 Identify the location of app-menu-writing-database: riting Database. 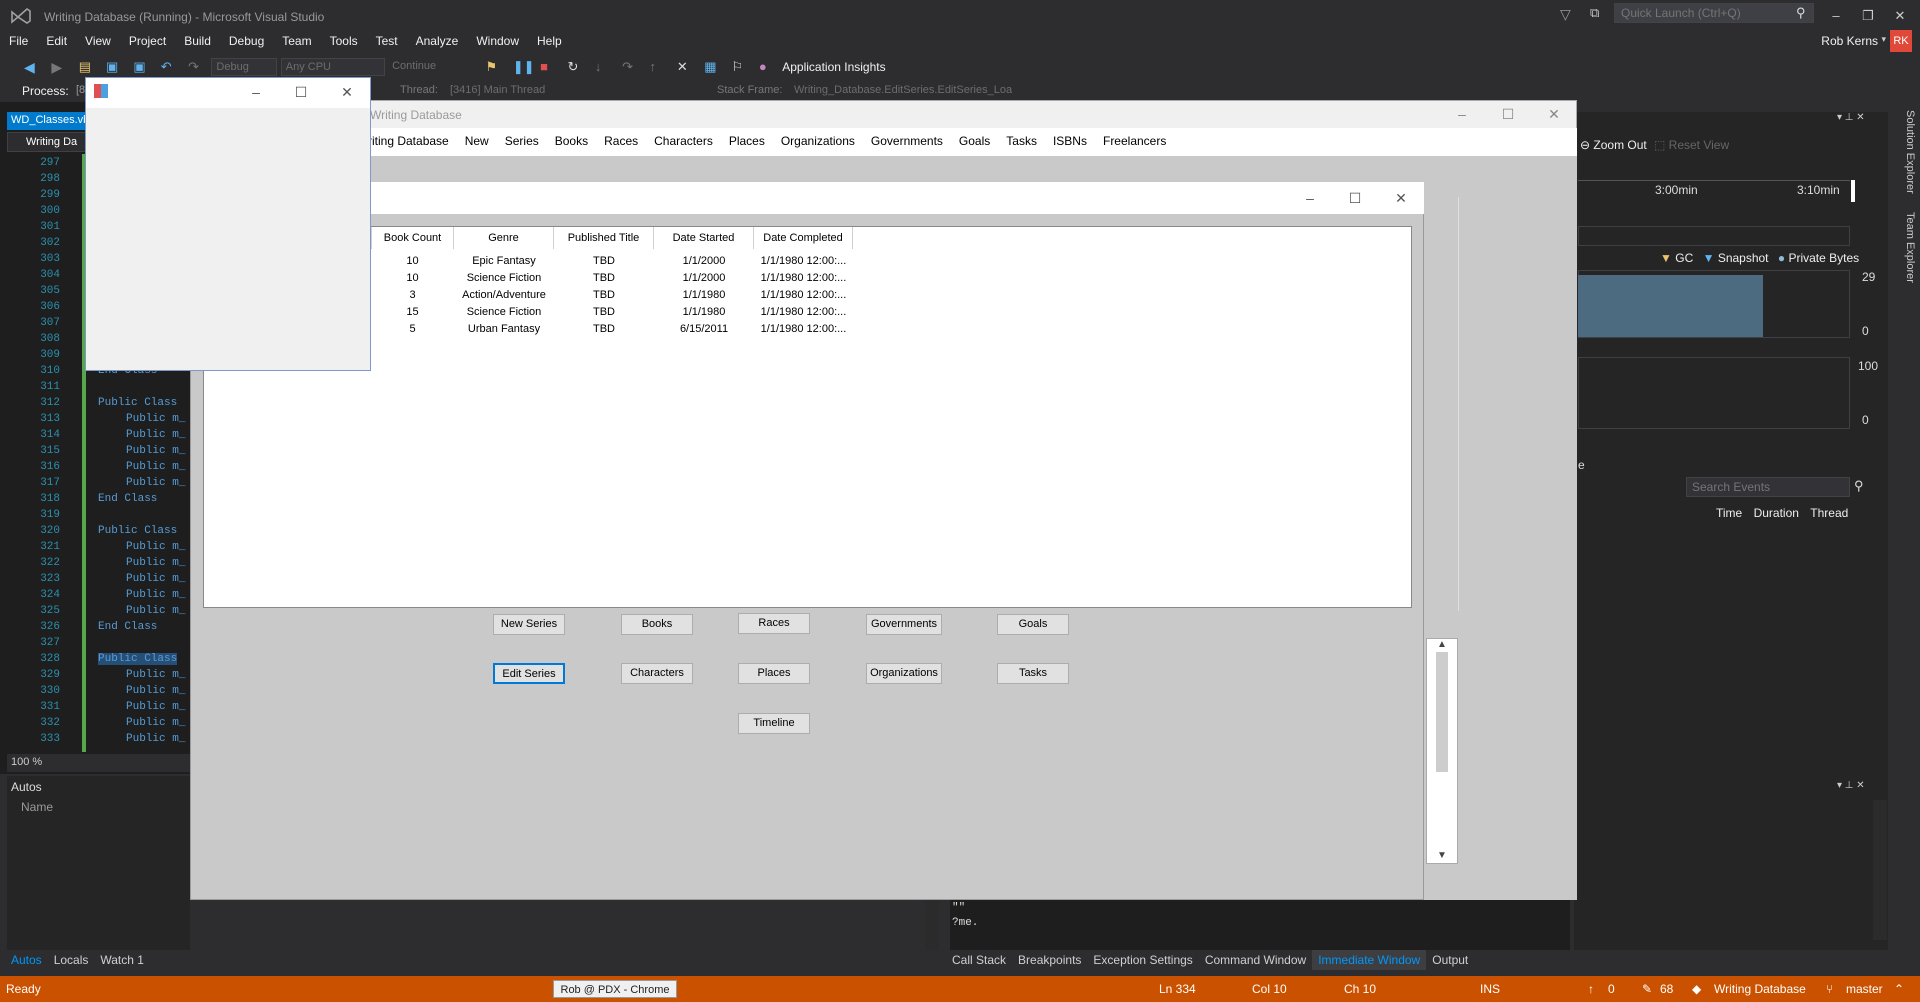
(408, 138).